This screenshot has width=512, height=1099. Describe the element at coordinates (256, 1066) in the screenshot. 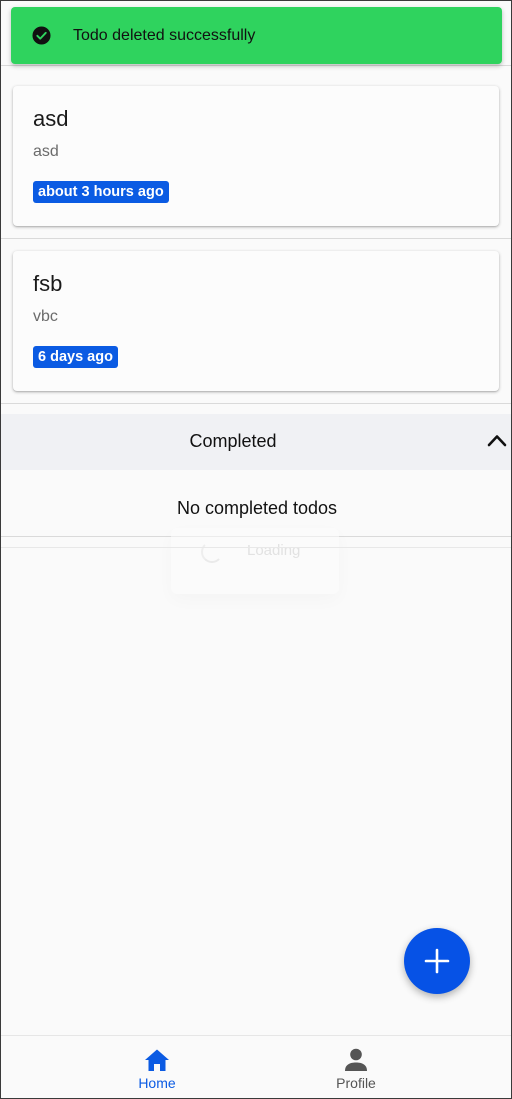

I see `bottom-navigation: Home Profile` at that location.